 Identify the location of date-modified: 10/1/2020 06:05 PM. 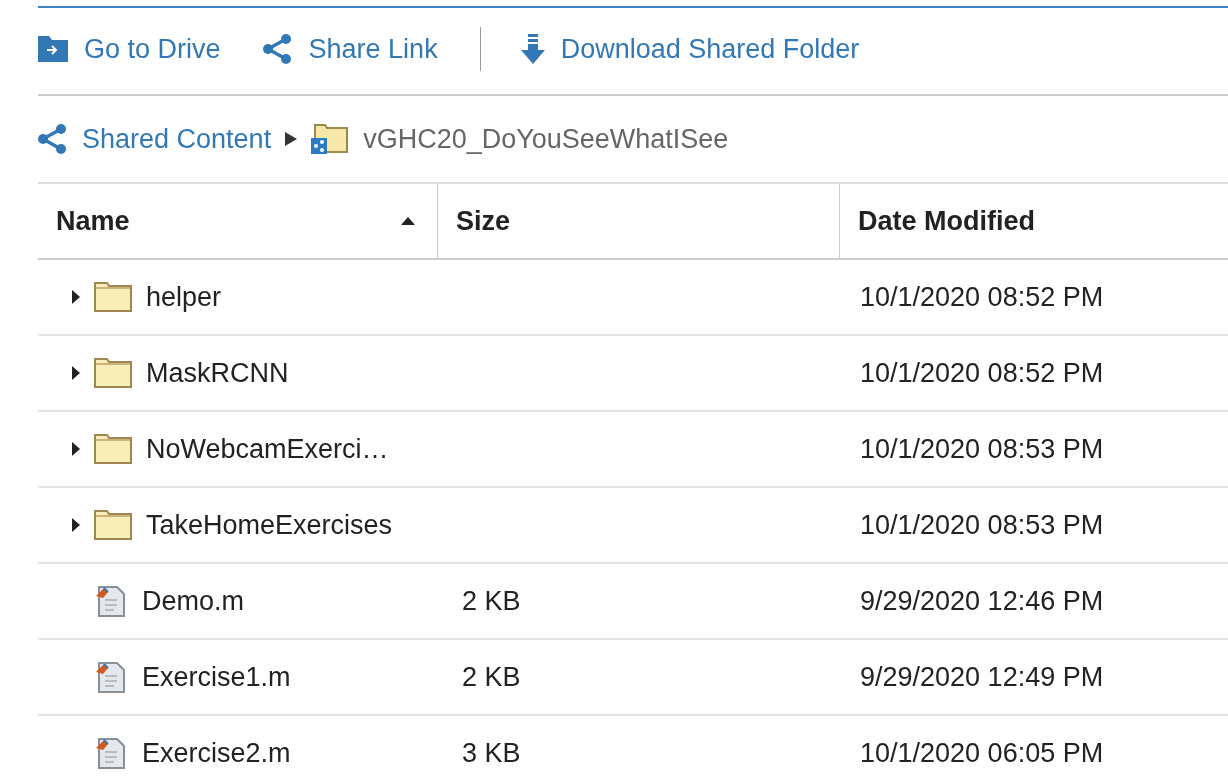
(982, 753).